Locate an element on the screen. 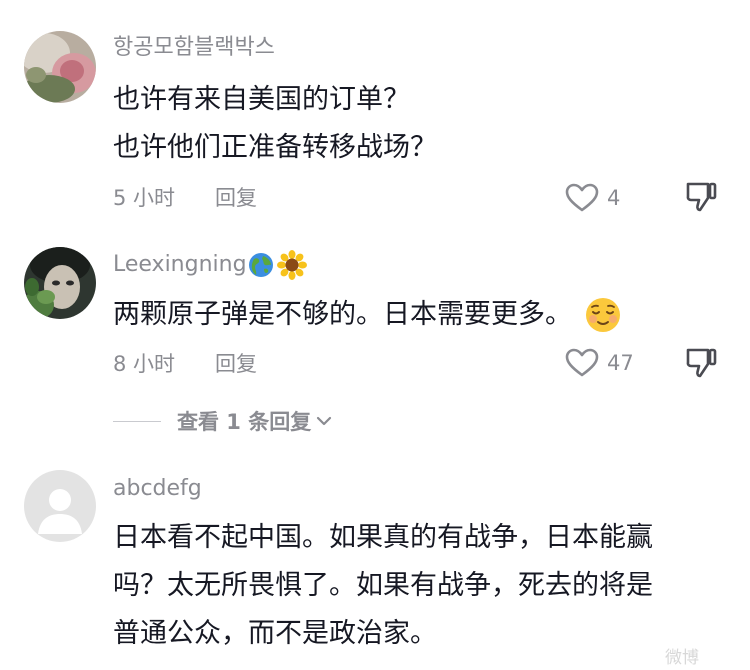 Image resolution: width=750 pixels, height=670 pixels. comment-meta: 8 小时 回复 is located at coordinates (185, 364).